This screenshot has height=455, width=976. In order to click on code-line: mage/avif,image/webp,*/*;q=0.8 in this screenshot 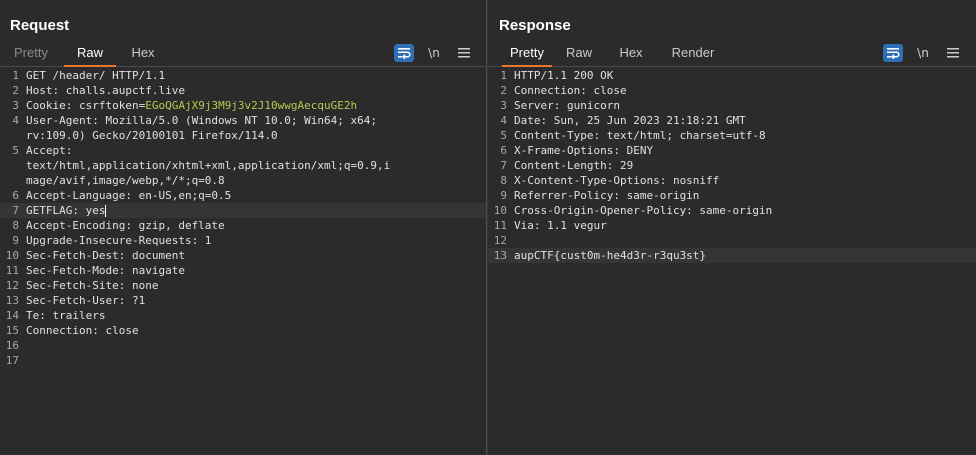, I will do `click(125, 180)`.